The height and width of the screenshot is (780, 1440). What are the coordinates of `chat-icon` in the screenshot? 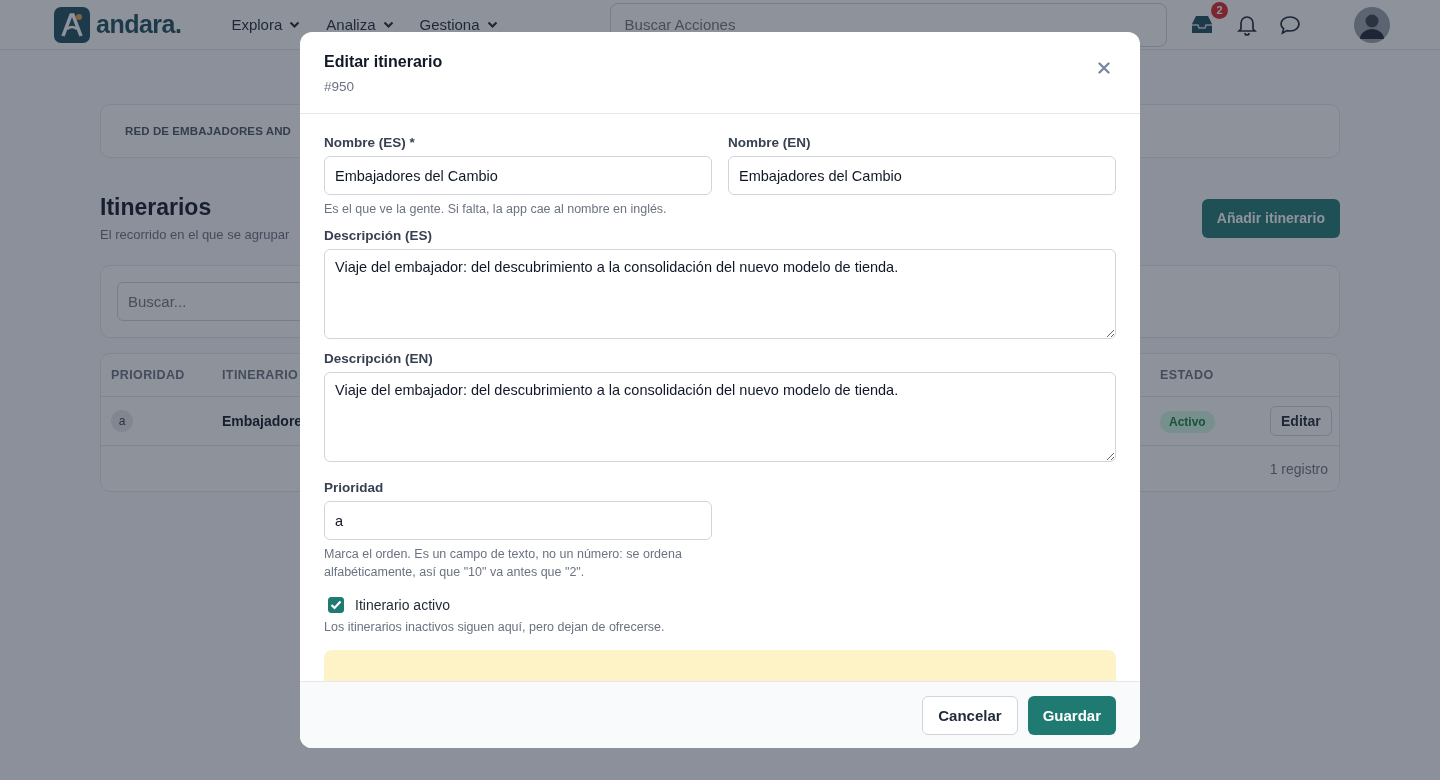 It's located at (1290, 24).